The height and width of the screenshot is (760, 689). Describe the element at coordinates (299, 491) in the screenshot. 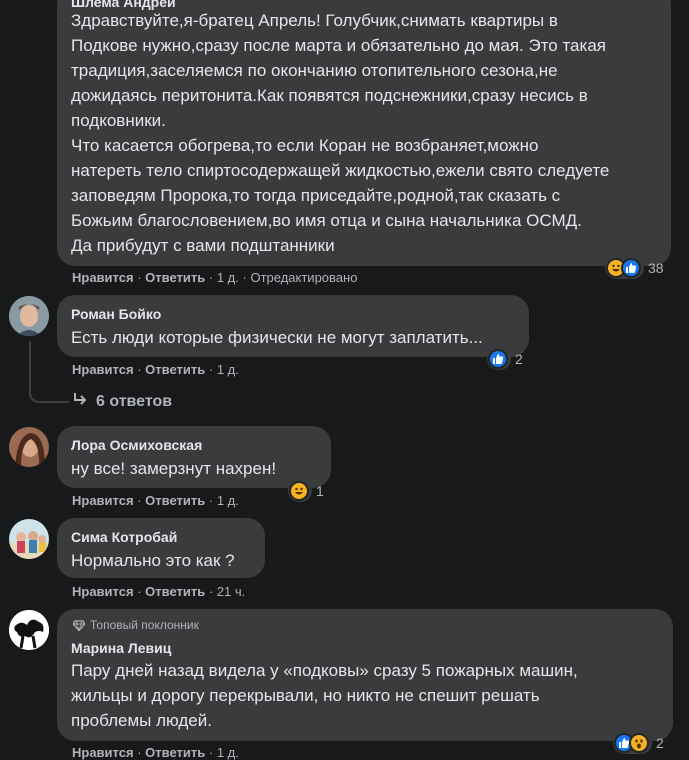

I see `haha-emoji-icon` at that location.